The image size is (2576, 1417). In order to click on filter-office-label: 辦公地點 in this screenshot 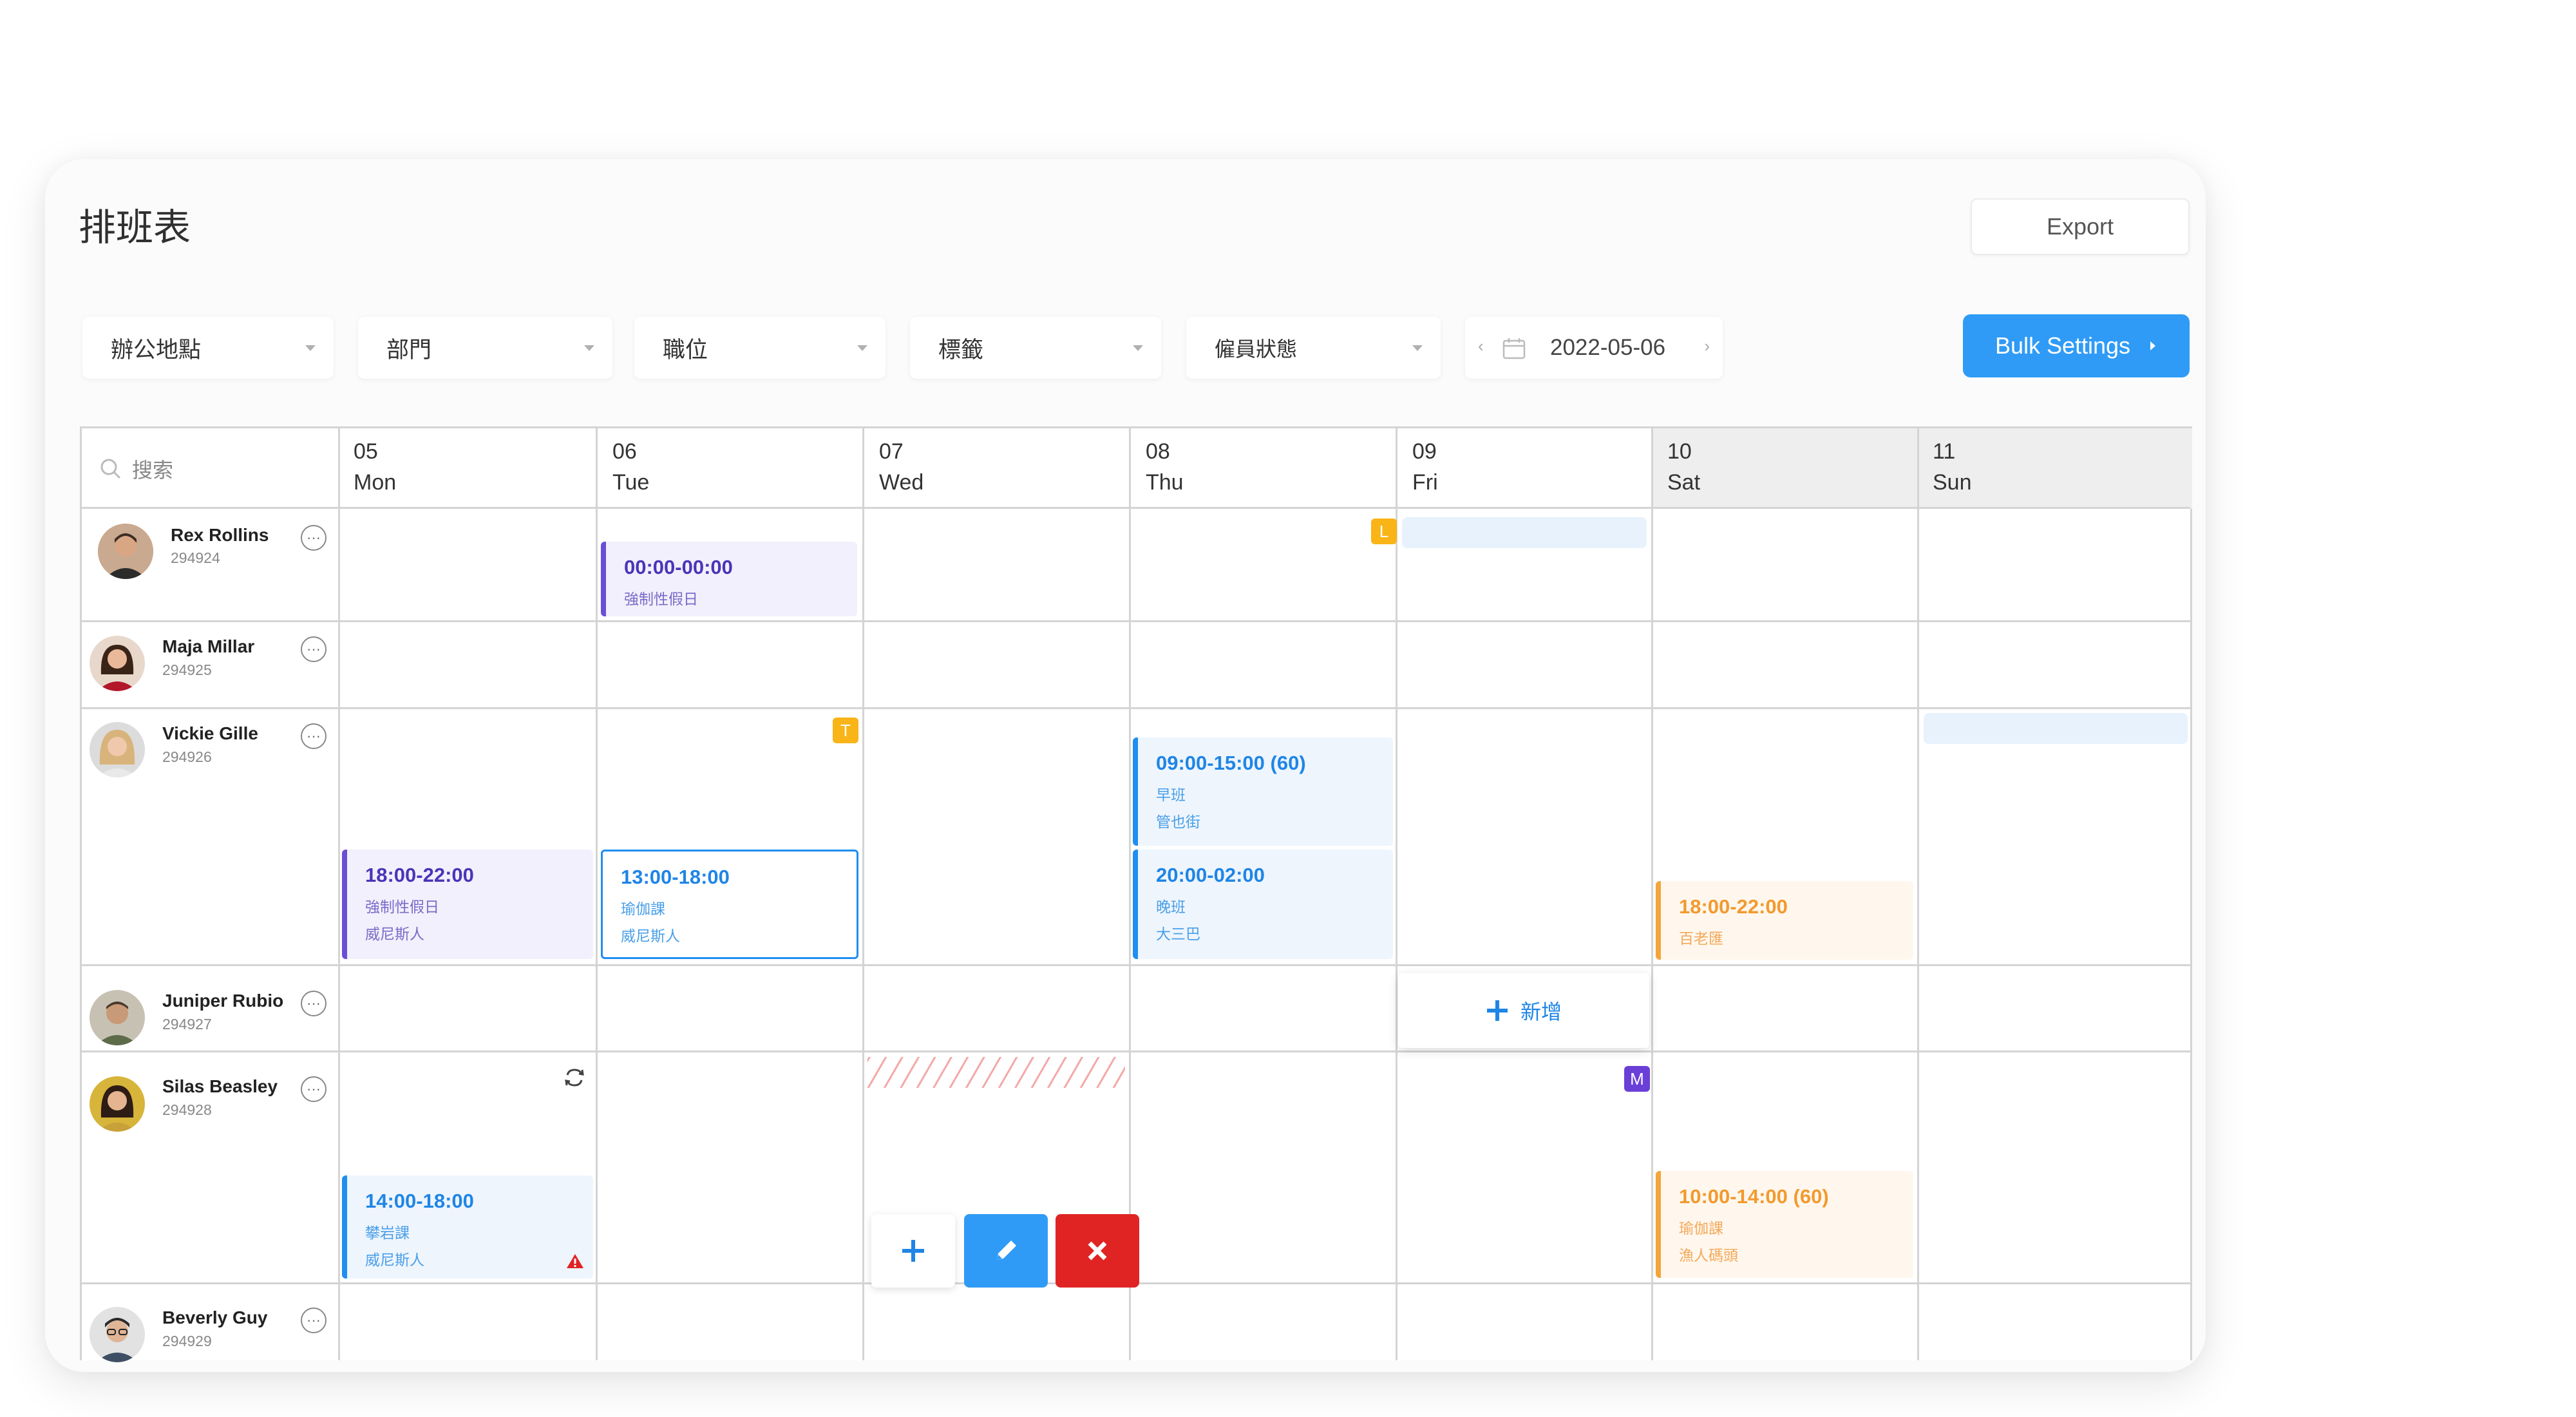, I will do `click(156, 350)`.